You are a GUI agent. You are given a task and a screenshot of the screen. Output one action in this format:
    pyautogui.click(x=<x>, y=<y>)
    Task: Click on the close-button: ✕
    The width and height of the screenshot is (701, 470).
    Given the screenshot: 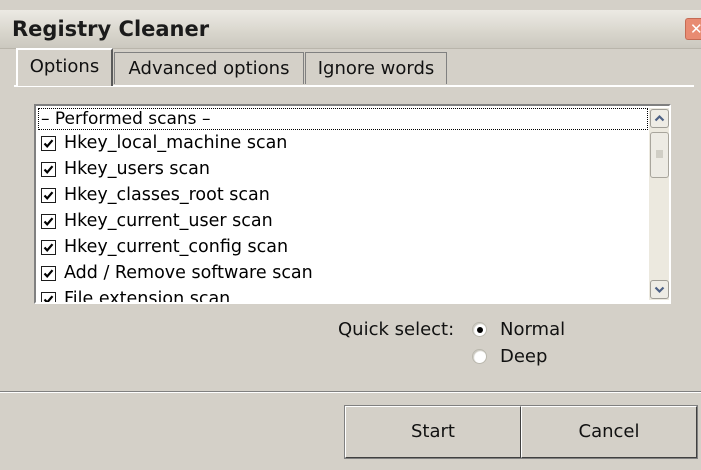 What is the action you would take?
    pyautogui.click(x=693, y=29)
    